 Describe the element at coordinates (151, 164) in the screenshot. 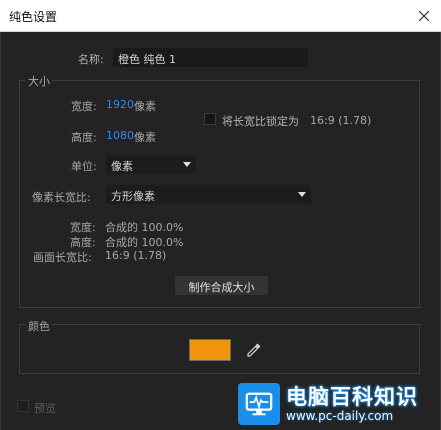

I see `units-dropdown: 像素` at that location.